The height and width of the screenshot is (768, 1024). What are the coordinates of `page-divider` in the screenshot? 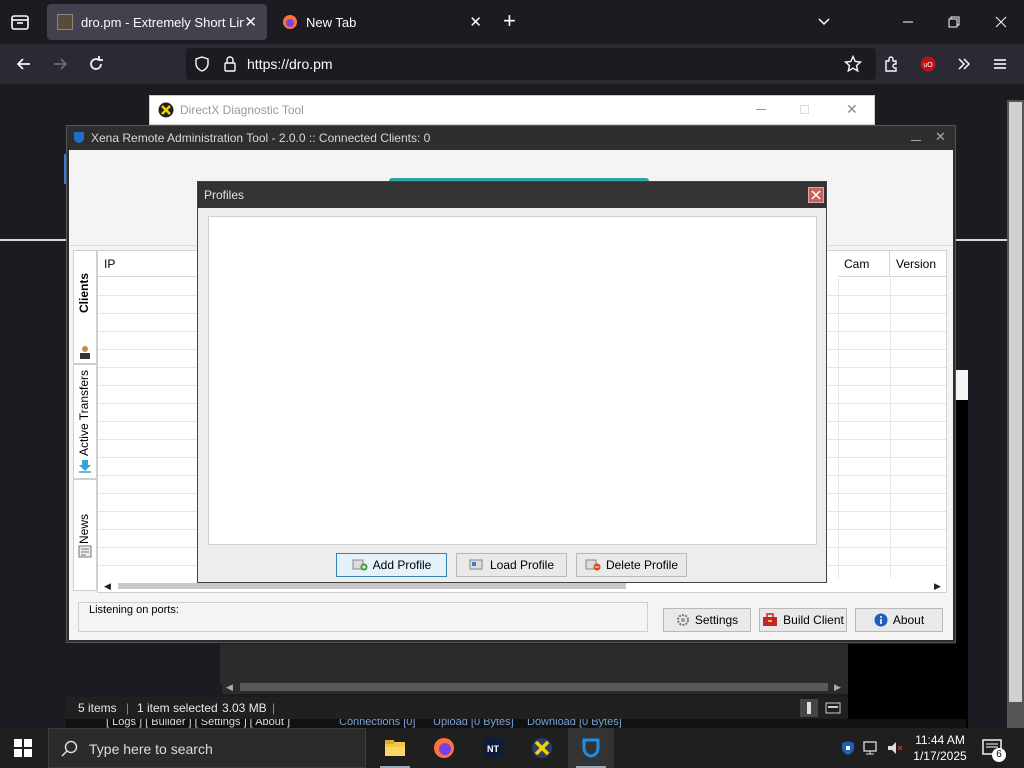 It's located at (35, 240).